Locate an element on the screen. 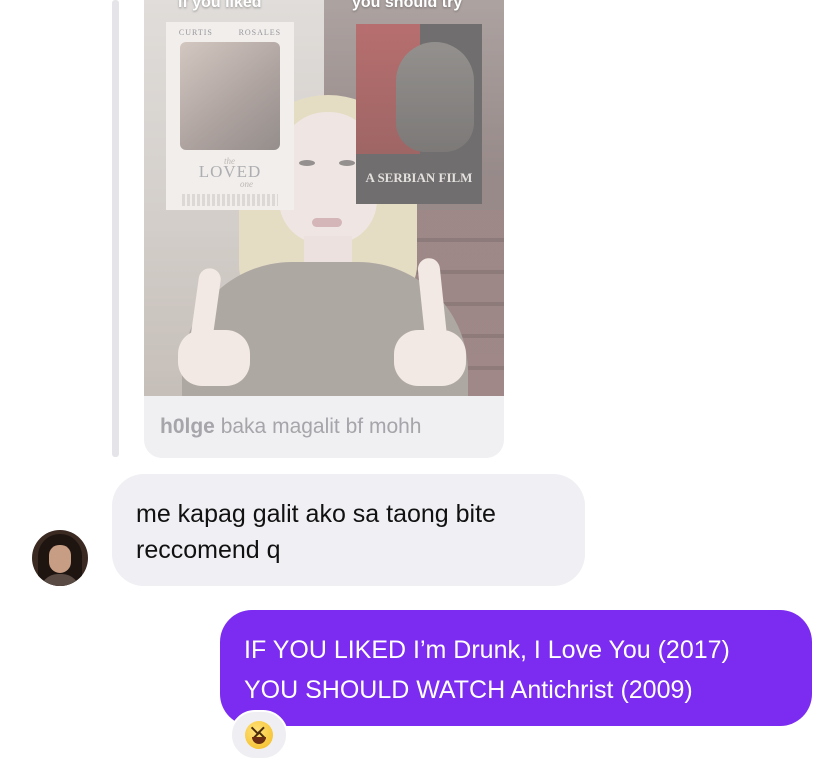 This screenshot has width=828, height=768. avatar-face is located at coordinates (60, 559).